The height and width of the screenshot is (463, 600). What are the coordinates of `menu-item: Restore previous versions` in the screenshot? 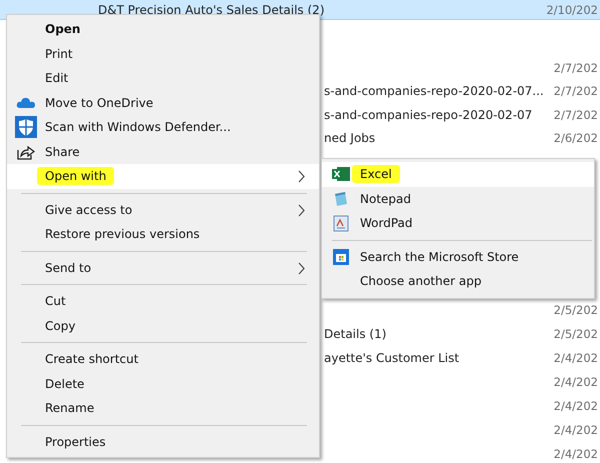 It's located at (163, 234).